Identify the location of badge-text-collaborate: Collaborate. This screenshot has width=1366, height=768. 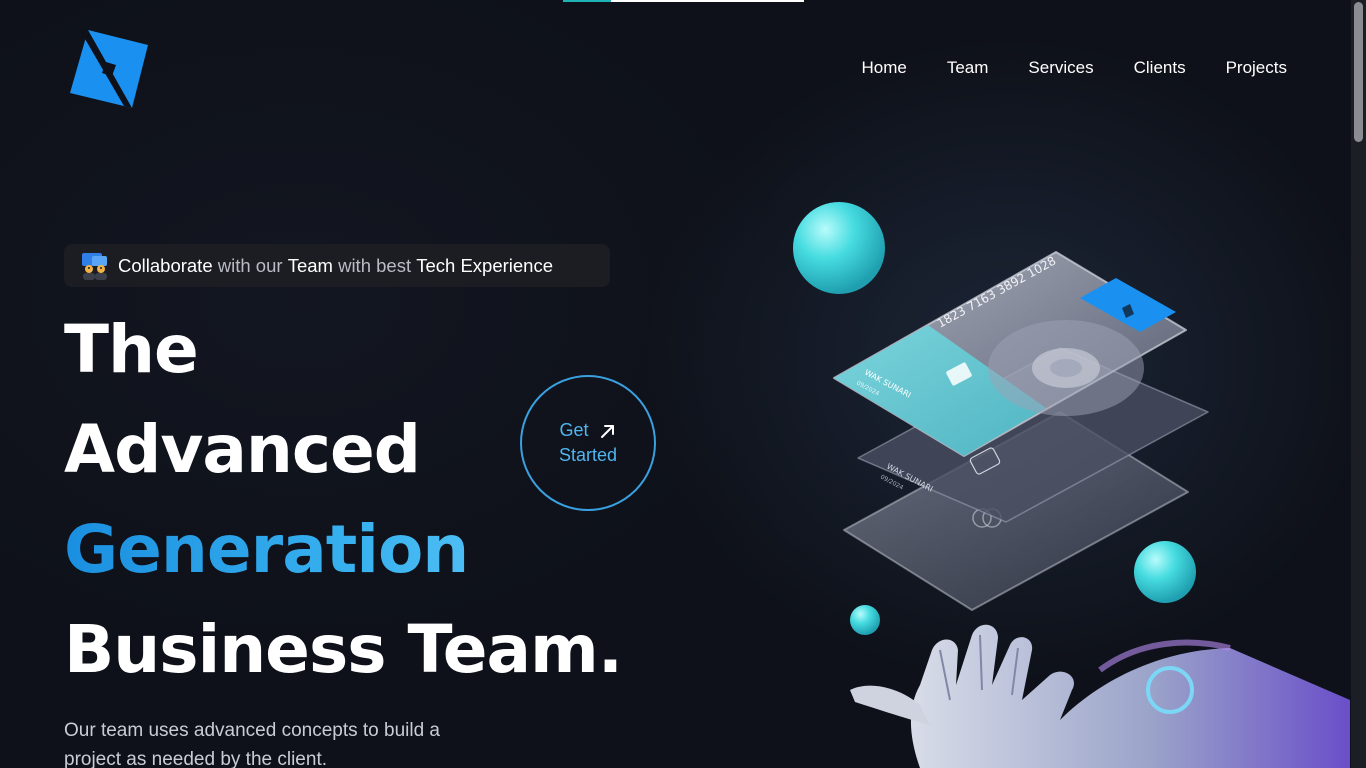
(165, 265).